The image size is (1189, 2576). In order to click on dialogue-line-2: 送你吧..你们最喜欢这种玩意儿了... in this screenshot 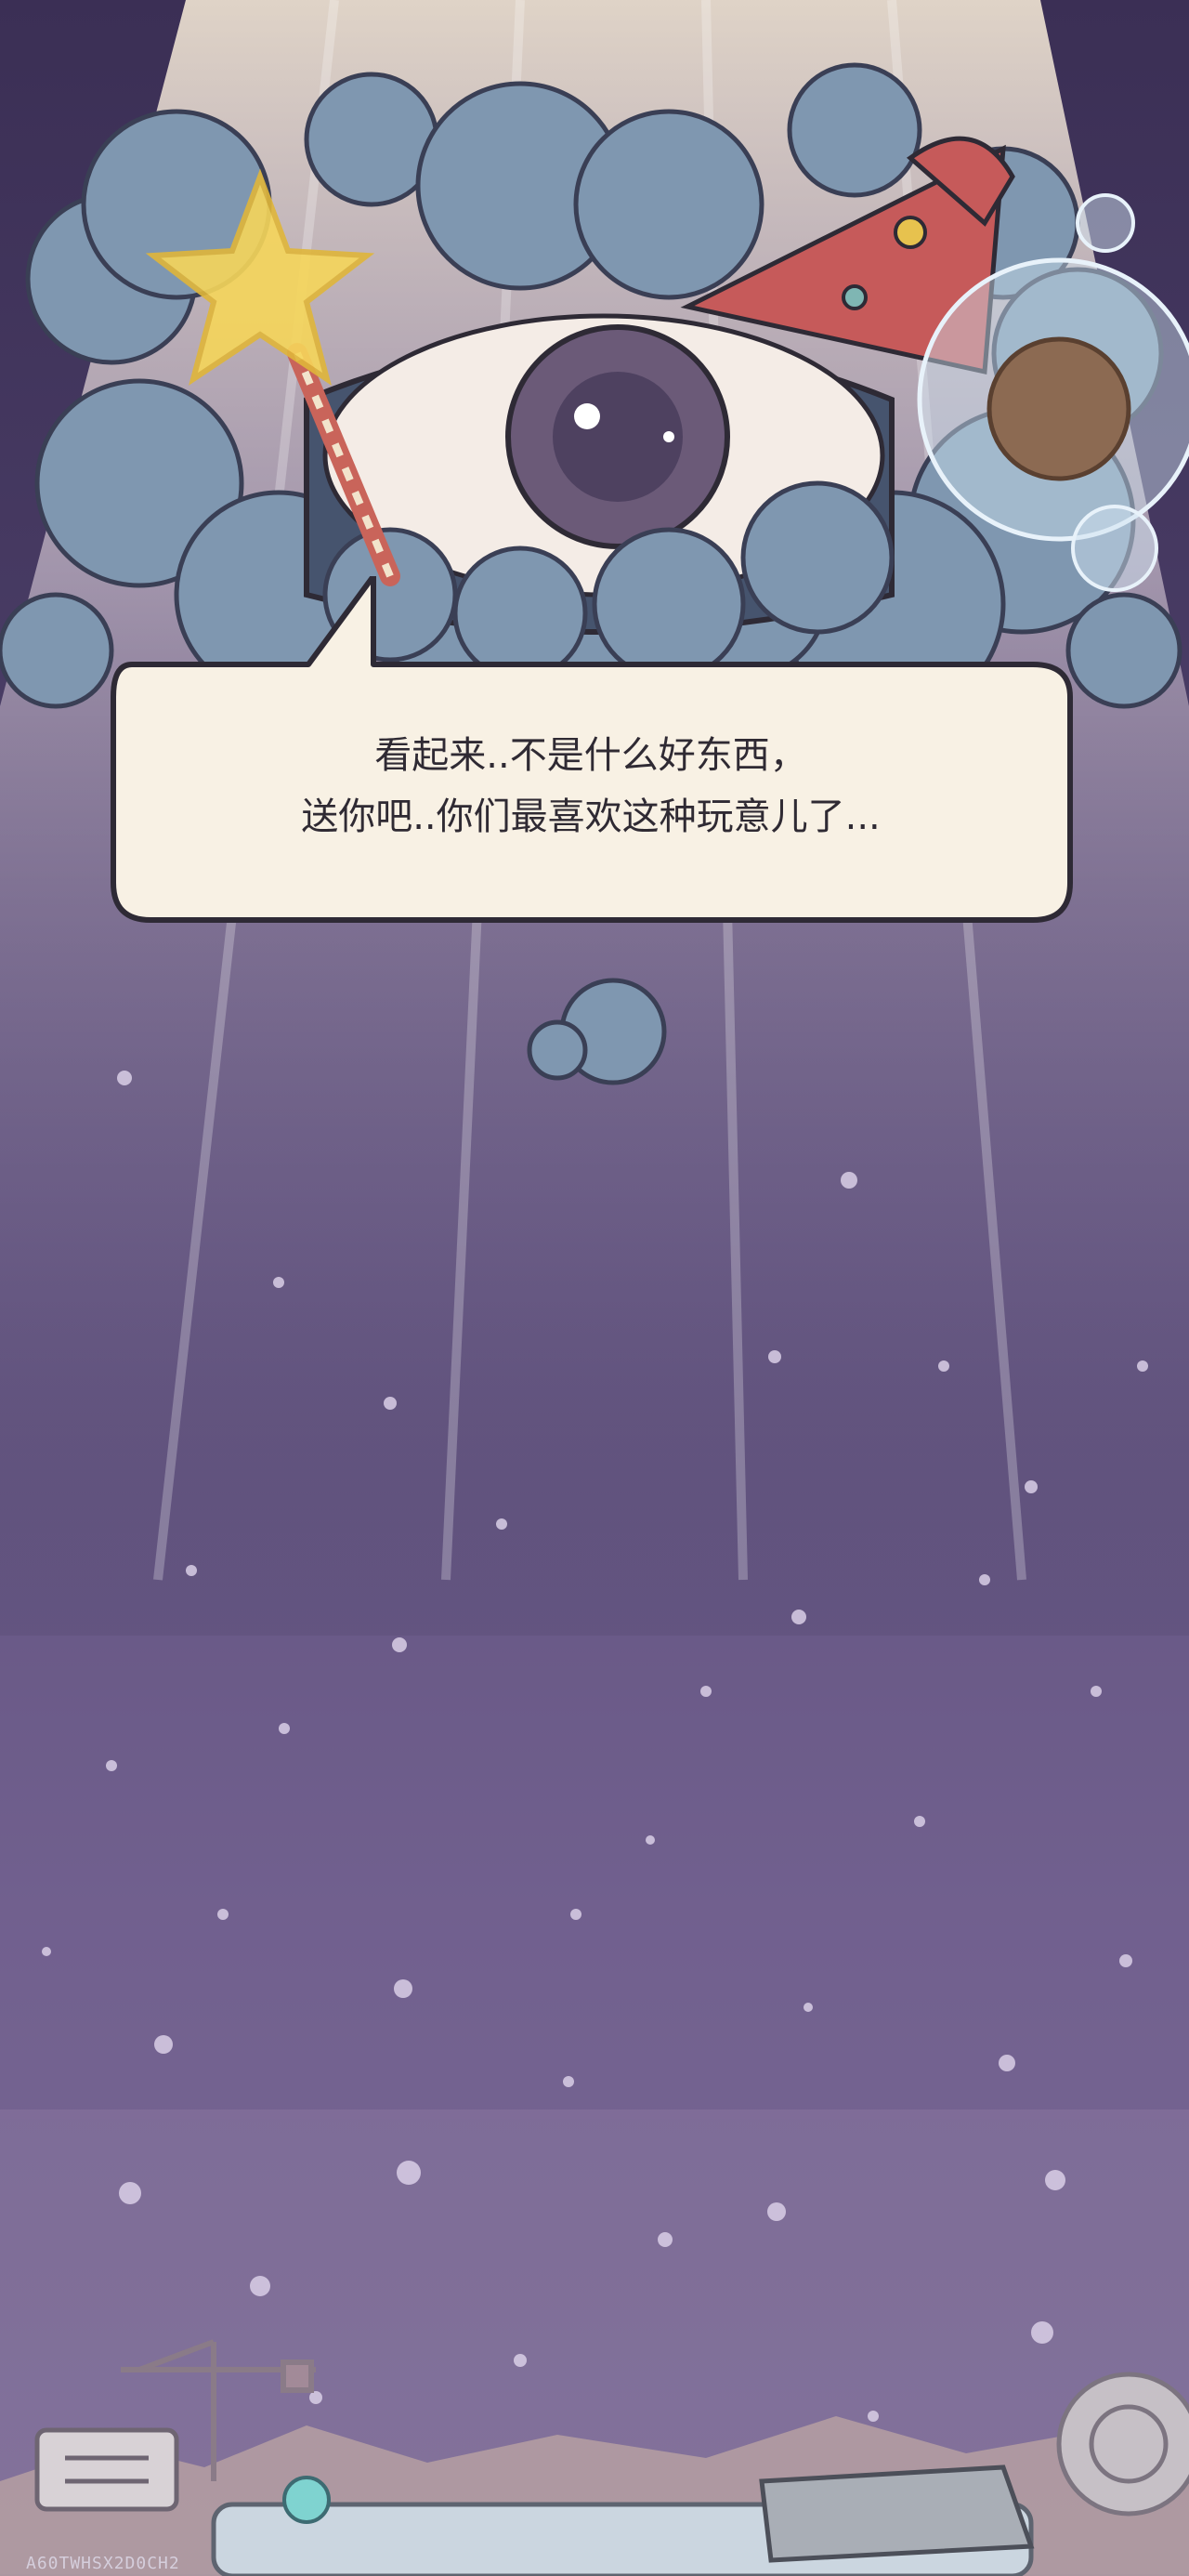, I will do `click(591, 816)`.